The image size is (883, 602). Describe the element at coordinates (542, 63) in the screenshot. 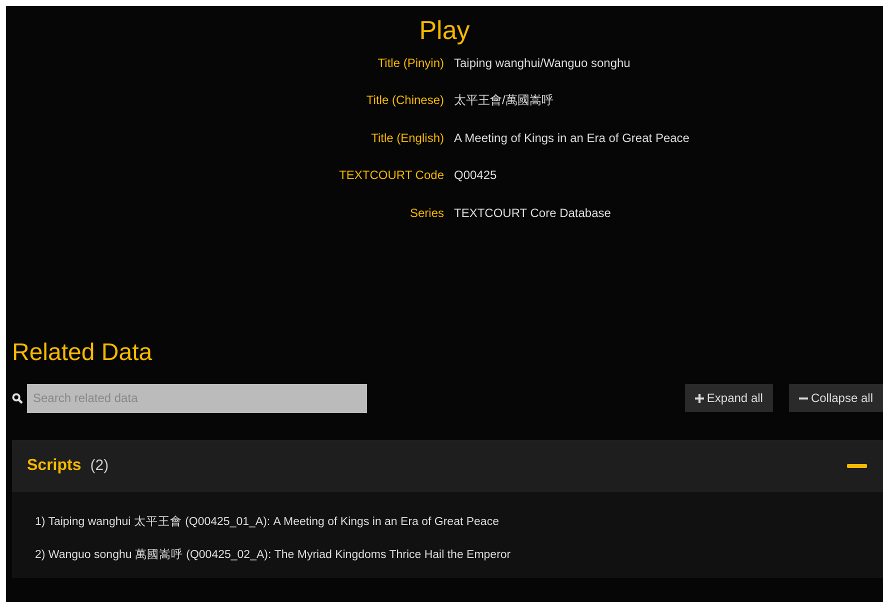

I see `field-value: Taiping wanghui/Wanguo songhu` at that location.